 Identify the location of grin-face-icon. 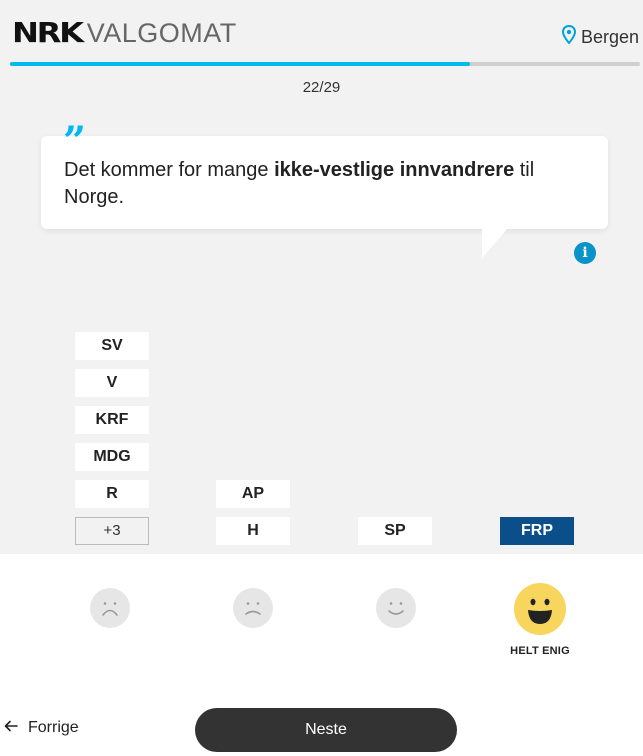
(540, 609).